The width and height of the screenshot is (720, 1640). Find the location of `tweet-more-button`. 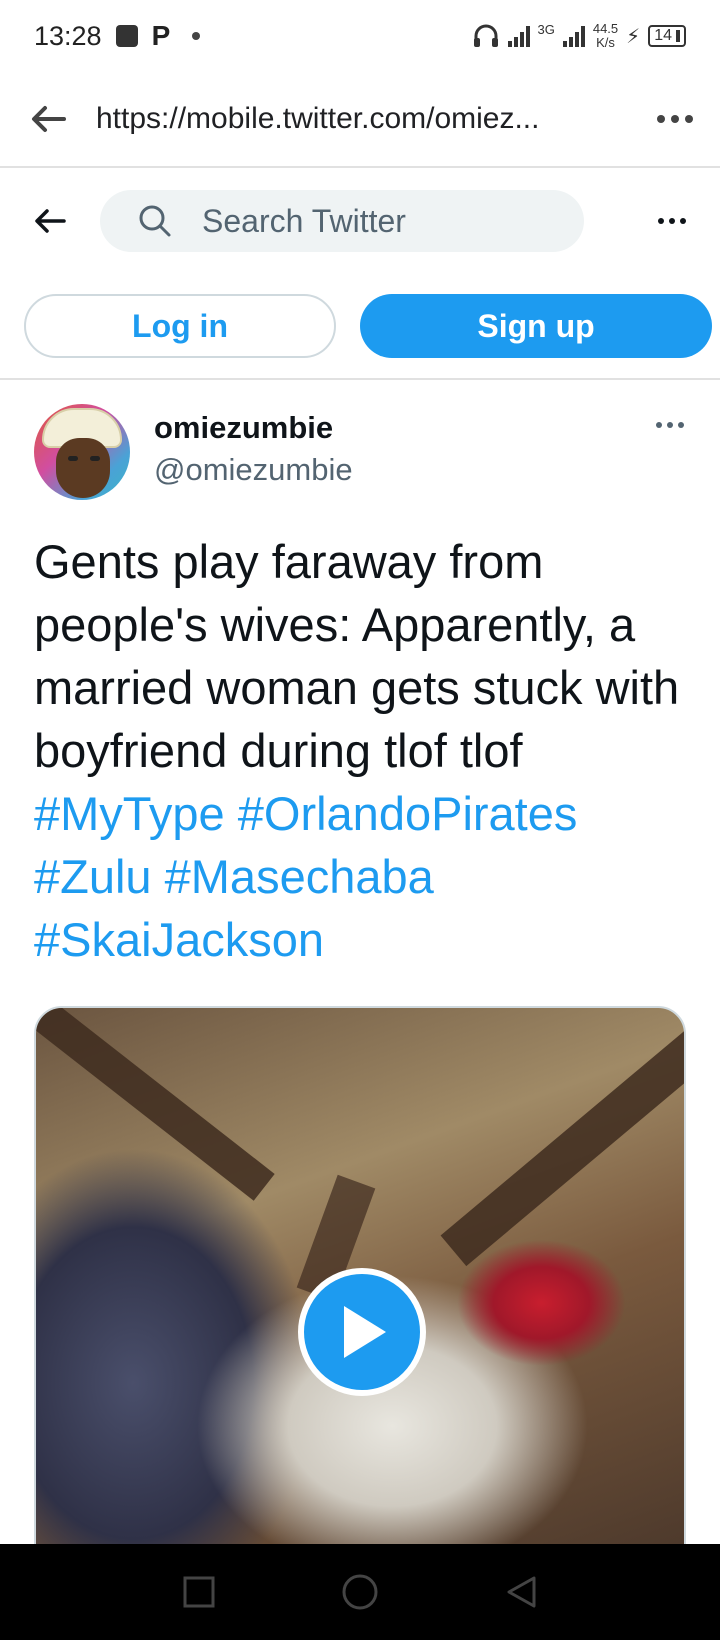

tweet-more-button is located at coordinates (670, 425).